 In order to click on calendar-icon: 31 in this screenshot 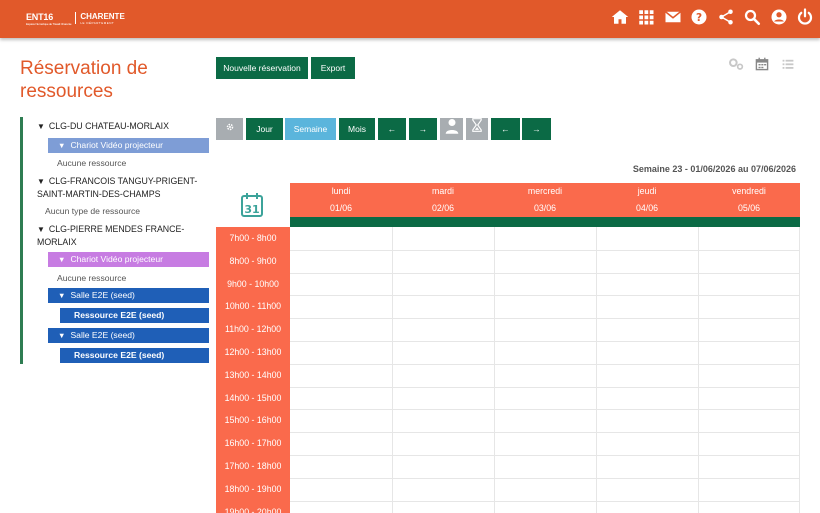, I will do `click(252, 205)`.